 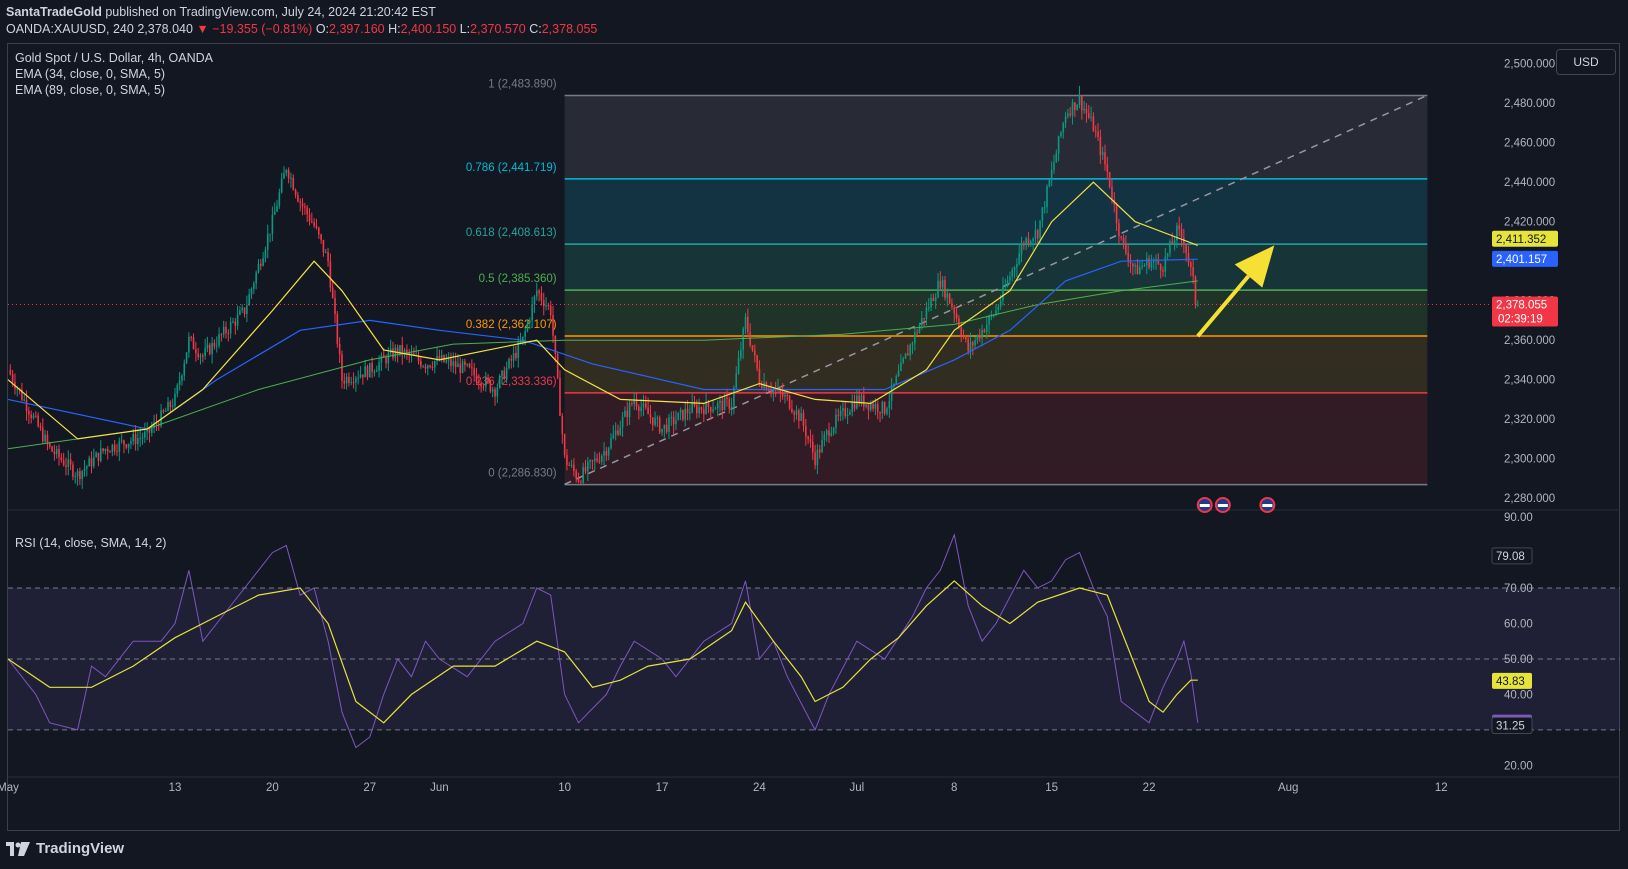 What do you see at coordinates (90, 543) in the screenshot?
I see `legend-rsi: RSI (14, close, SMA, 14, 2)` at bounding box center [90, 543].